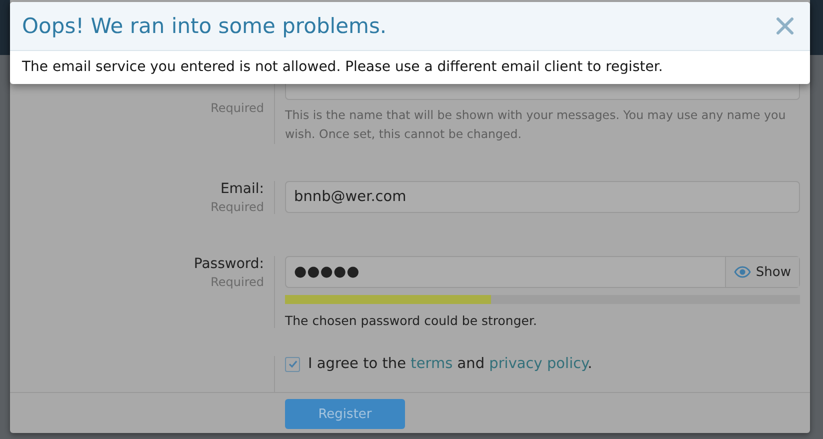  I want to click on checkmark-icon, so click(293, 364).